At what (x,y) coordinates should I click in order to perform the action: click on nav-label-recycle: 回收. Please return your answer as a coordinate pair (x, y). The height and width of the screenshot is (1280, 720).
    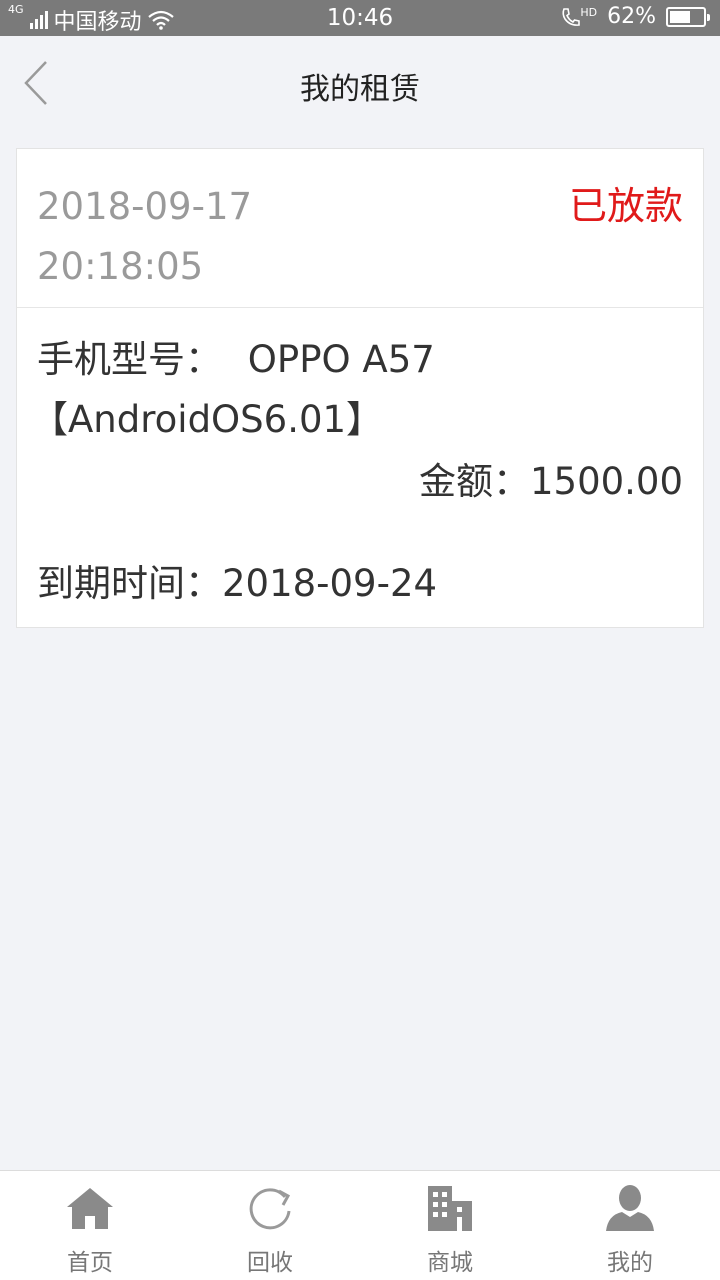
    Looking at the image, I should click on (270, 1263).